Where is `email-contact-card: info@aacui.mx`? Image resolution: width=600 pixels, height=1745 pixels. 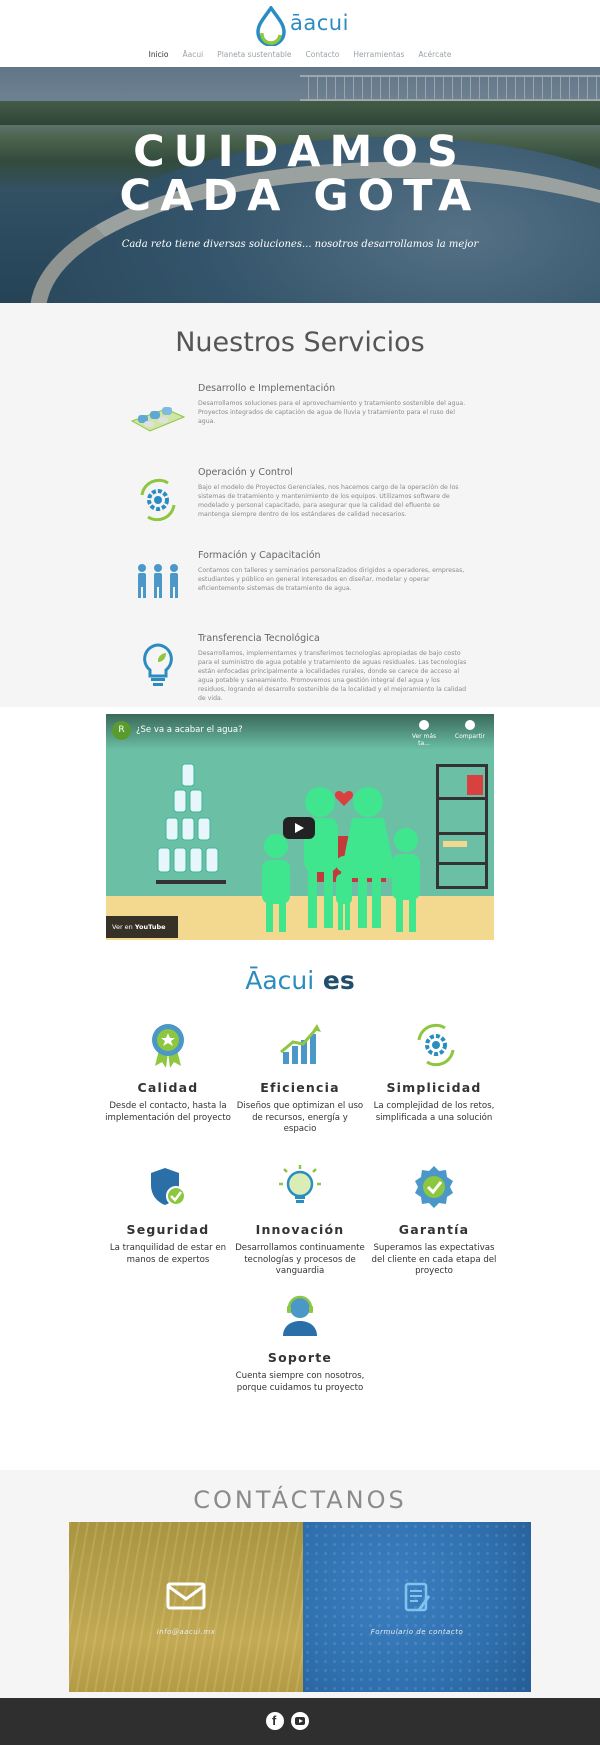
email-contact-card: info@aacui.mx is located at coordinates (186, 1607).